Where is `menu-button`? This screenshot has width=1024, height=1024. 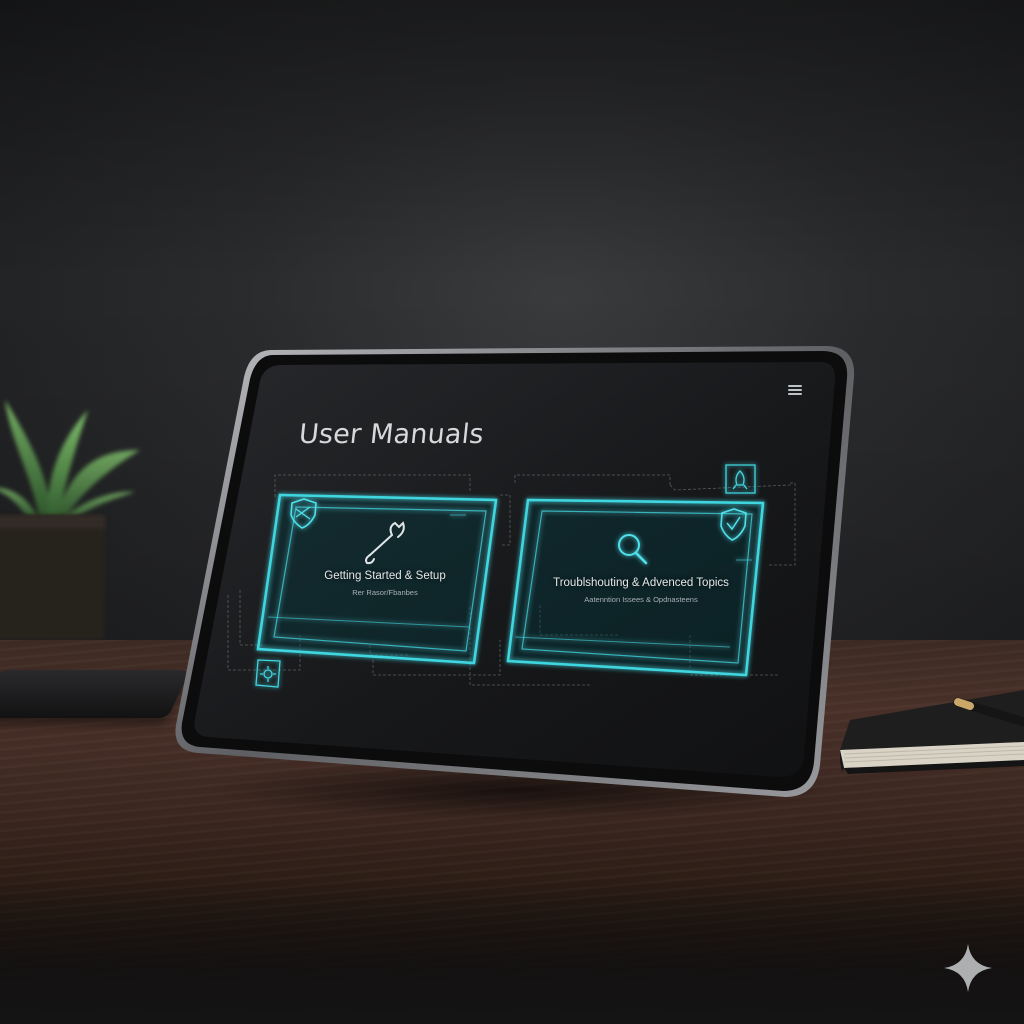 menu-button is located at coordinates (795, 391).